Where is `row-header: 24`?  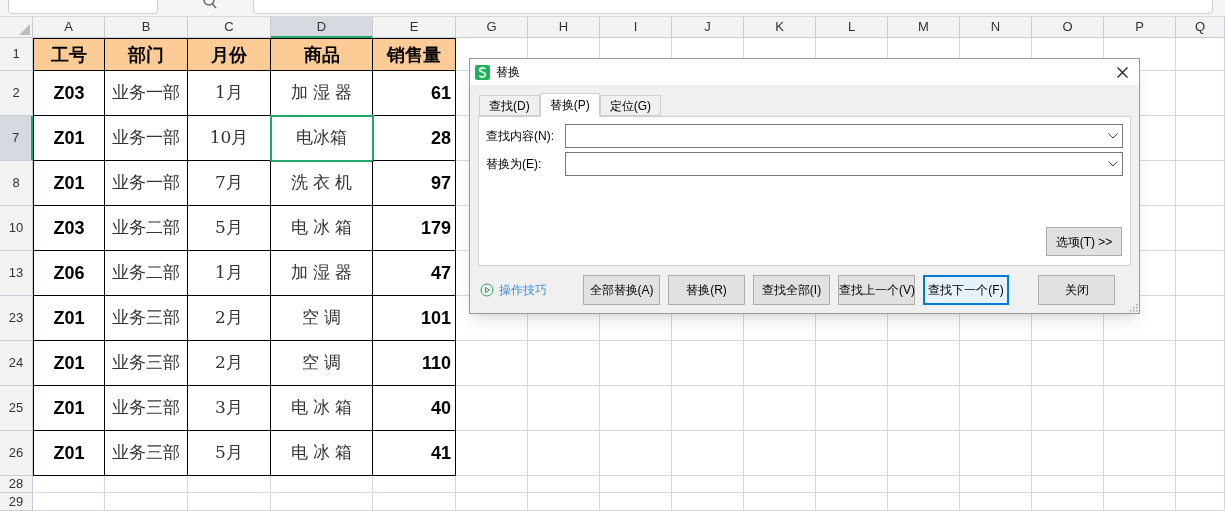 row-header: 24 is located at coordinates (16, 363).